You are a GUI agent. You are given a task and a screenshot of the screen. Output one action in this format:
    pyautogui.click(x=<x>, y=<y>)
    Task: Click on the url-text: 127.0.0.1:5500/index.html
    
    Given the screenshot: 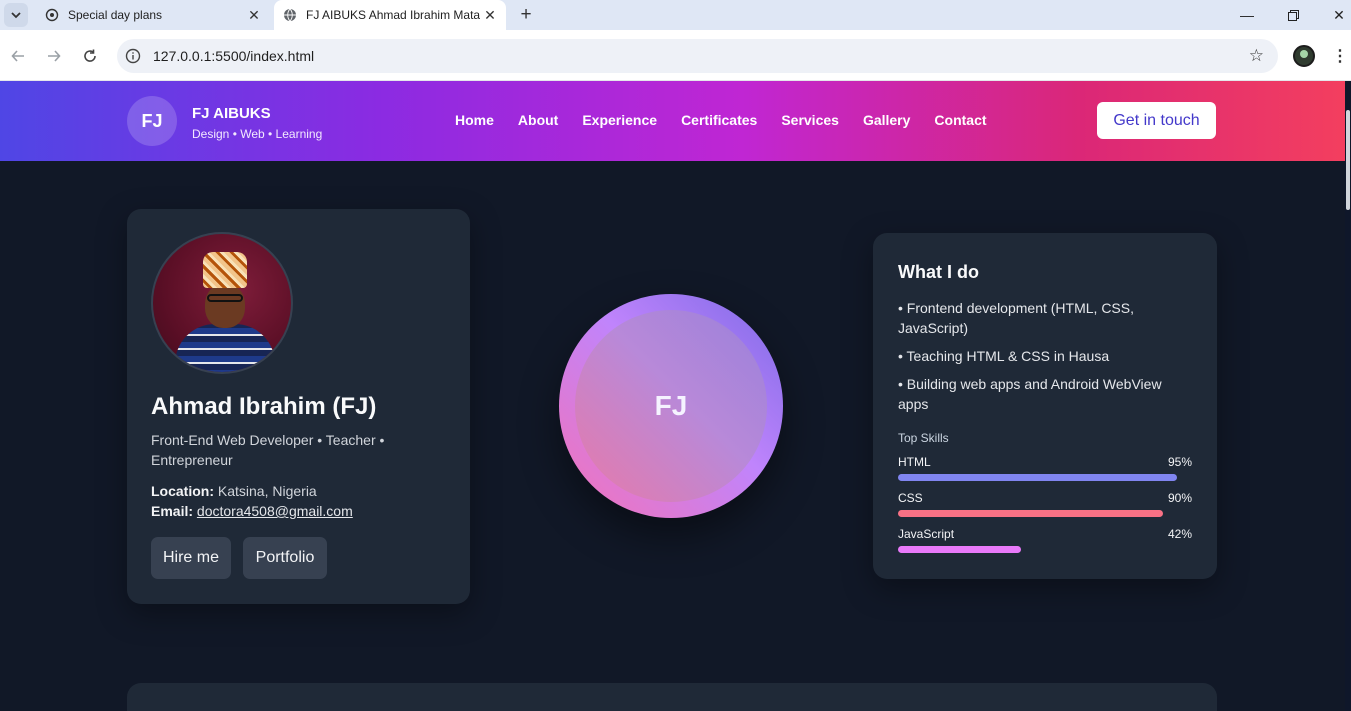 What is the action you would take?
    pyautogui.click(x=234, y=56)
    